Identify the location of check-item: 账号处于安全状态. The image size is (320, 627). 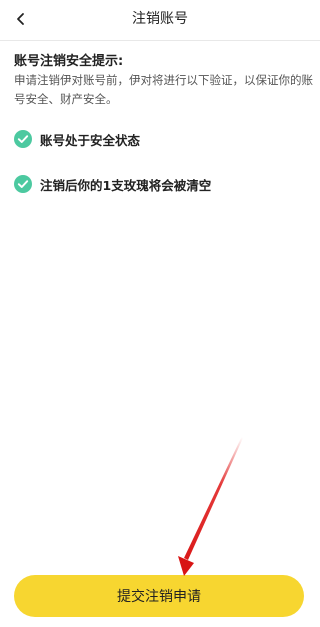
(77, 139).